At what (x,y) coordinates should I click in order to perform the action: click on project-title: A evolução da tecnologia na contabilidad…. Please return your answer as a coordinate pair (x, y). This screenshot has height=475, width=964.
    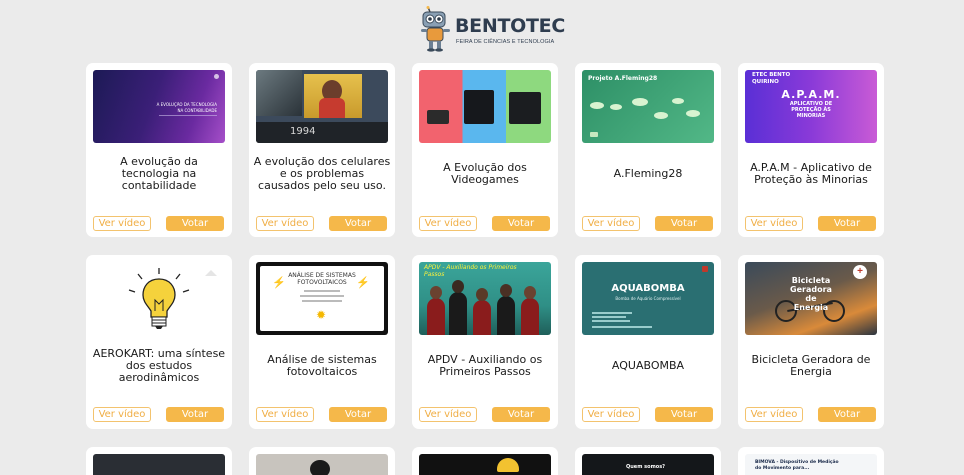
    Looking at the image, I should click on (159, 173).